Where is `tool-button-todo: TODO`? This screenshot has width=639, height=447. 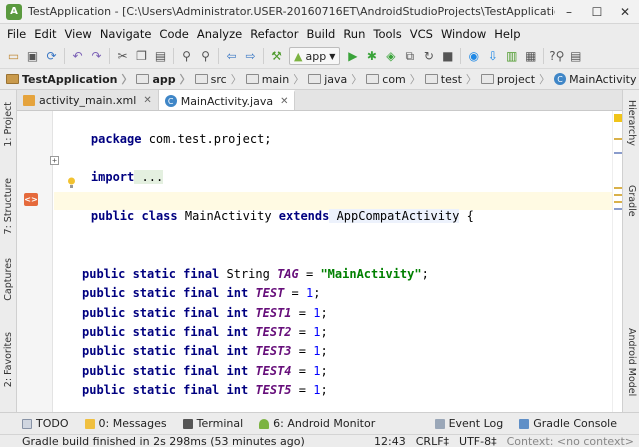
tool-button-todo: TODO is located at coordinates (38, 423).